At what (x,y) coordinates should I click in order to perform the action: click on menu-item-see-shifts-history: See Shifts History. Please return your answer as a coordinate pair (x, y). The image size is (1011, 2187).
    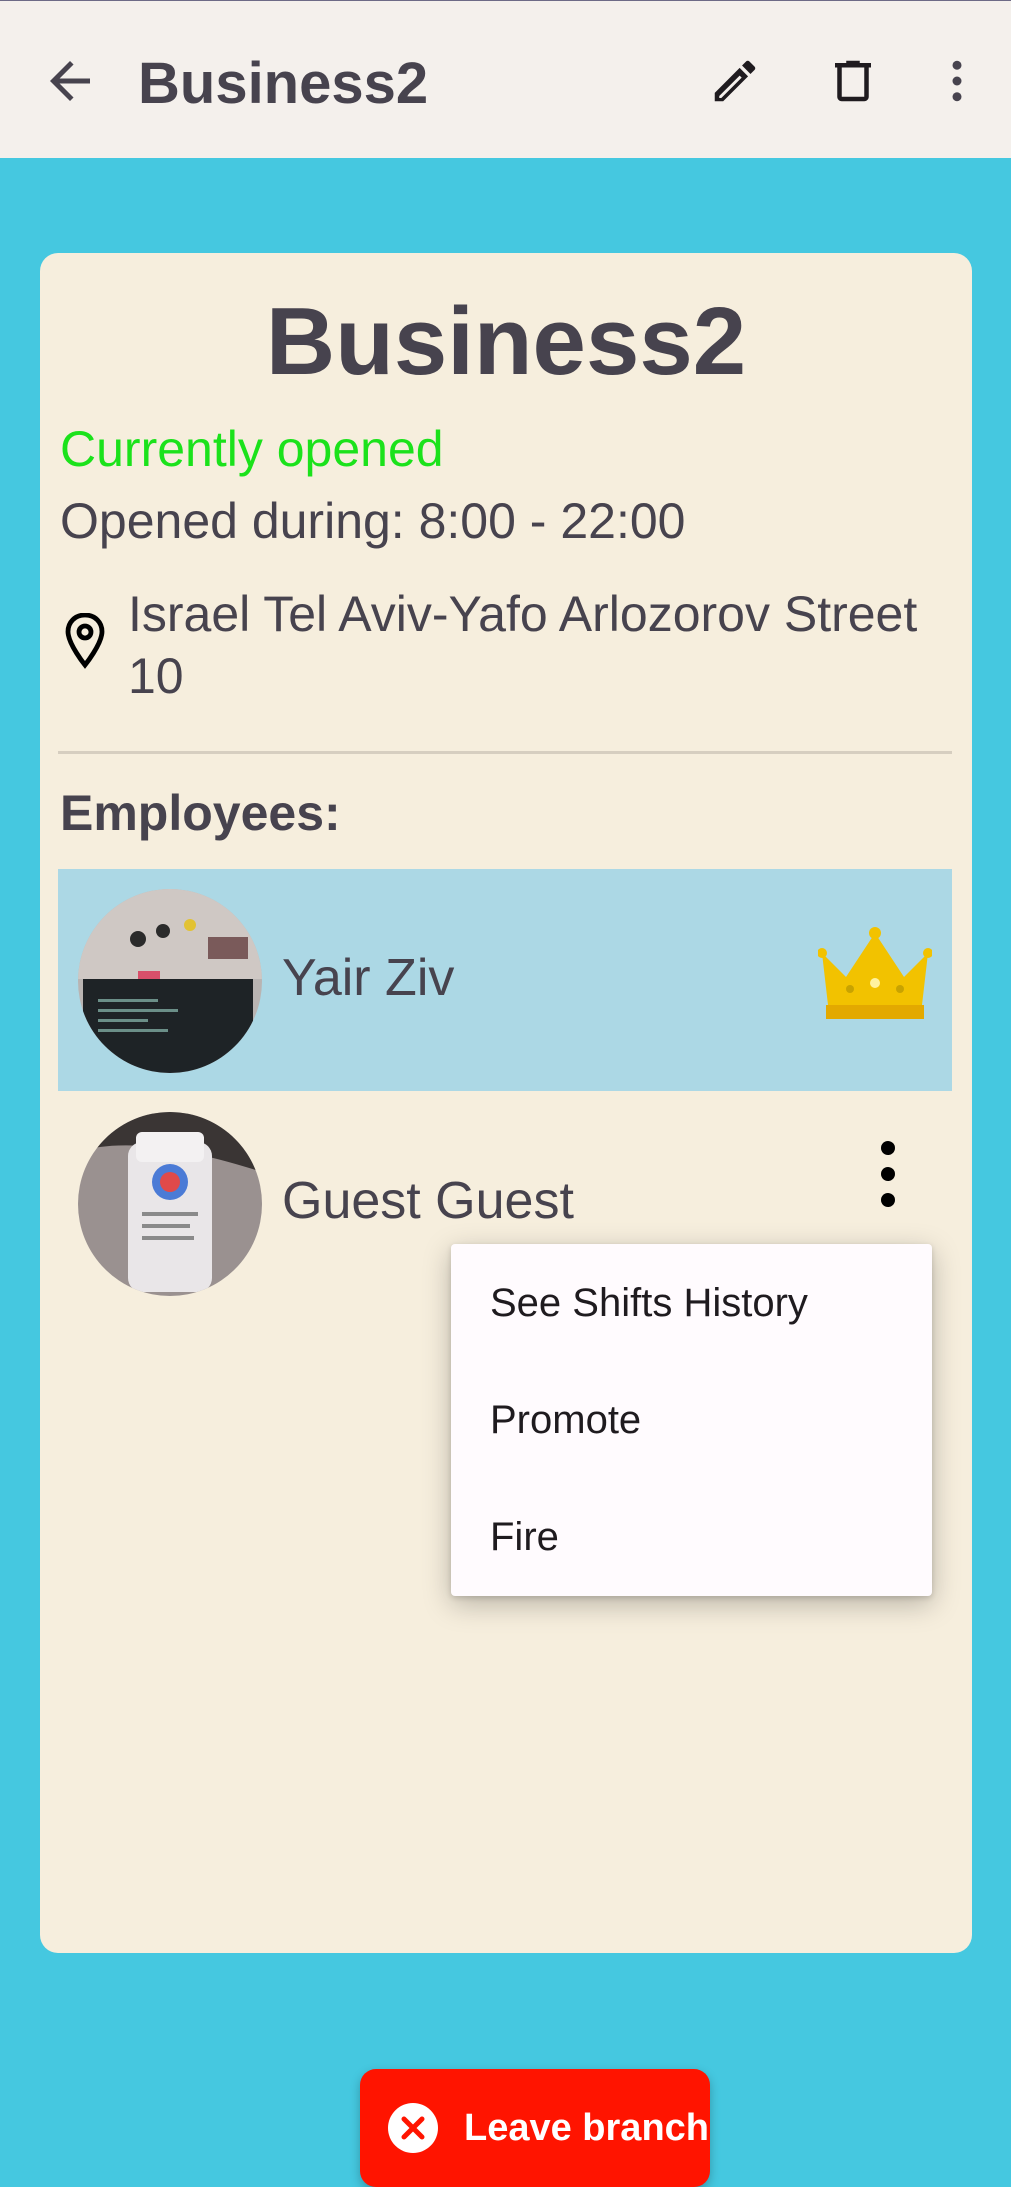
    Looking at the image, I should click on (691, 1303).